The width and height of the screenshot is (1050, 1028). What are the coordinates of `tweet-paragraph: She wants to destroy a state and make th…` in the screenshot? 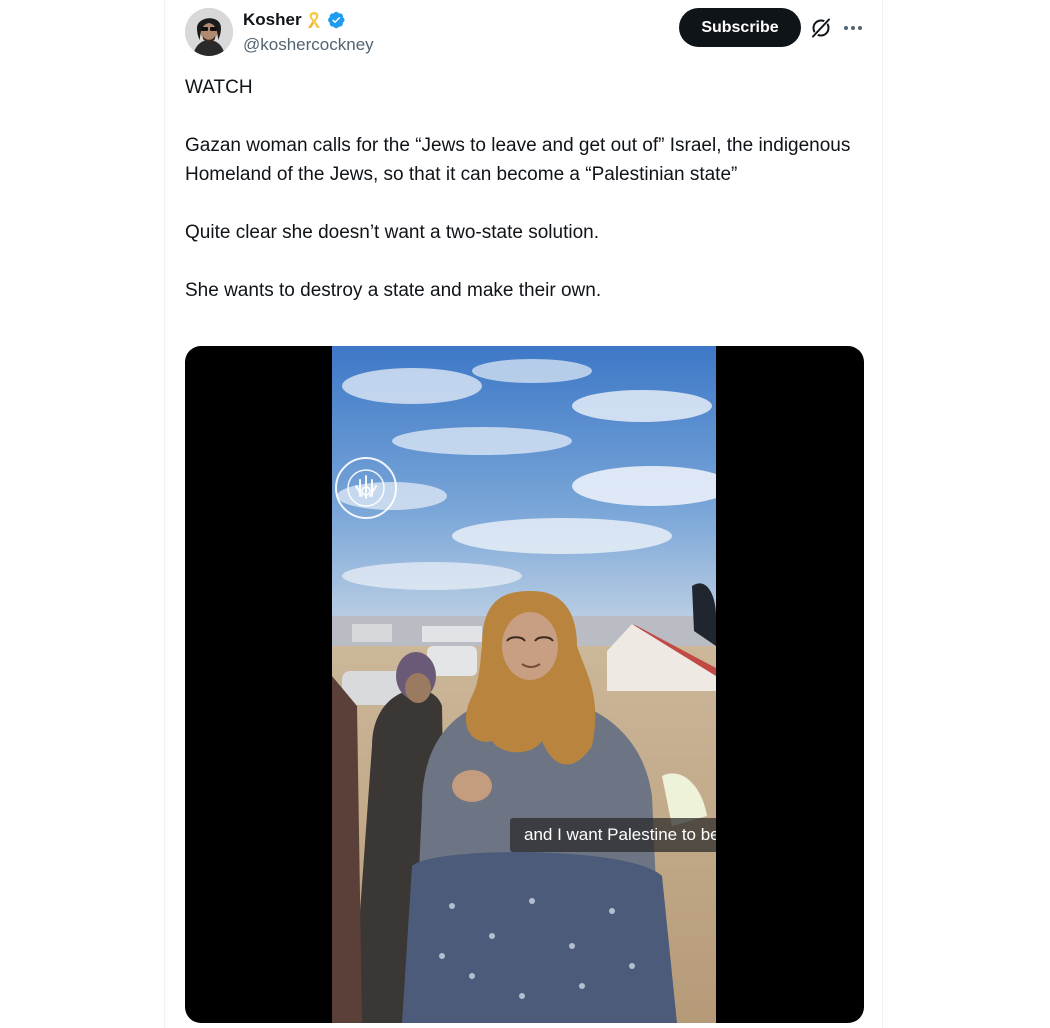 It's located at (393, 290).